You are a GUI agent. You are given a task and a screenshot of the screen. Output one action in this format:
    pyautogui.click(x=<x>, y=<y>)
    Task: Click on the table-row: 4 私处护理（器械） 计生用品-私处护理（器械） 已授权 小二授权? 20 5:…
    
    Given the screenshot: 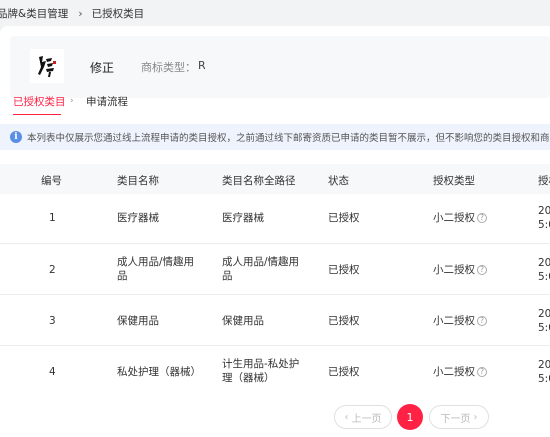 What is the action you would take?
    pyautogui.click(x=275, y=371)
    